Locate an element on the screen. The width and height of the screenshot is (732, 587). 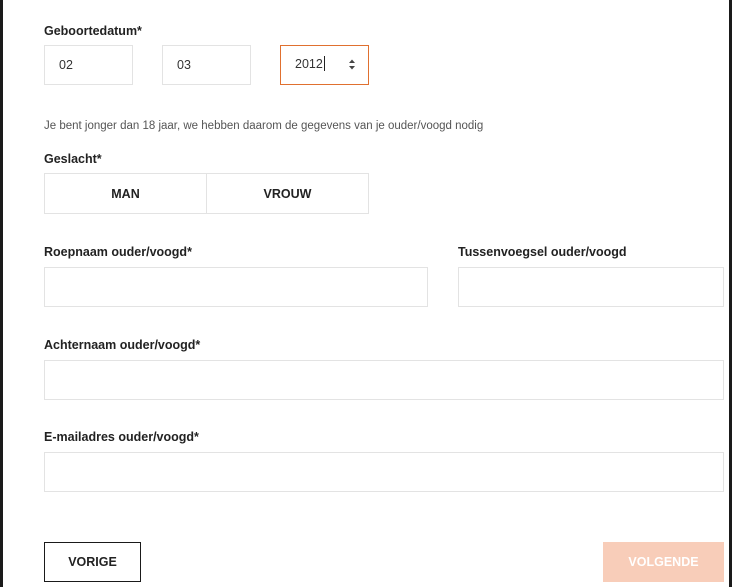
birthdate-year-input: 2012 is located at coordinates (324, 65).